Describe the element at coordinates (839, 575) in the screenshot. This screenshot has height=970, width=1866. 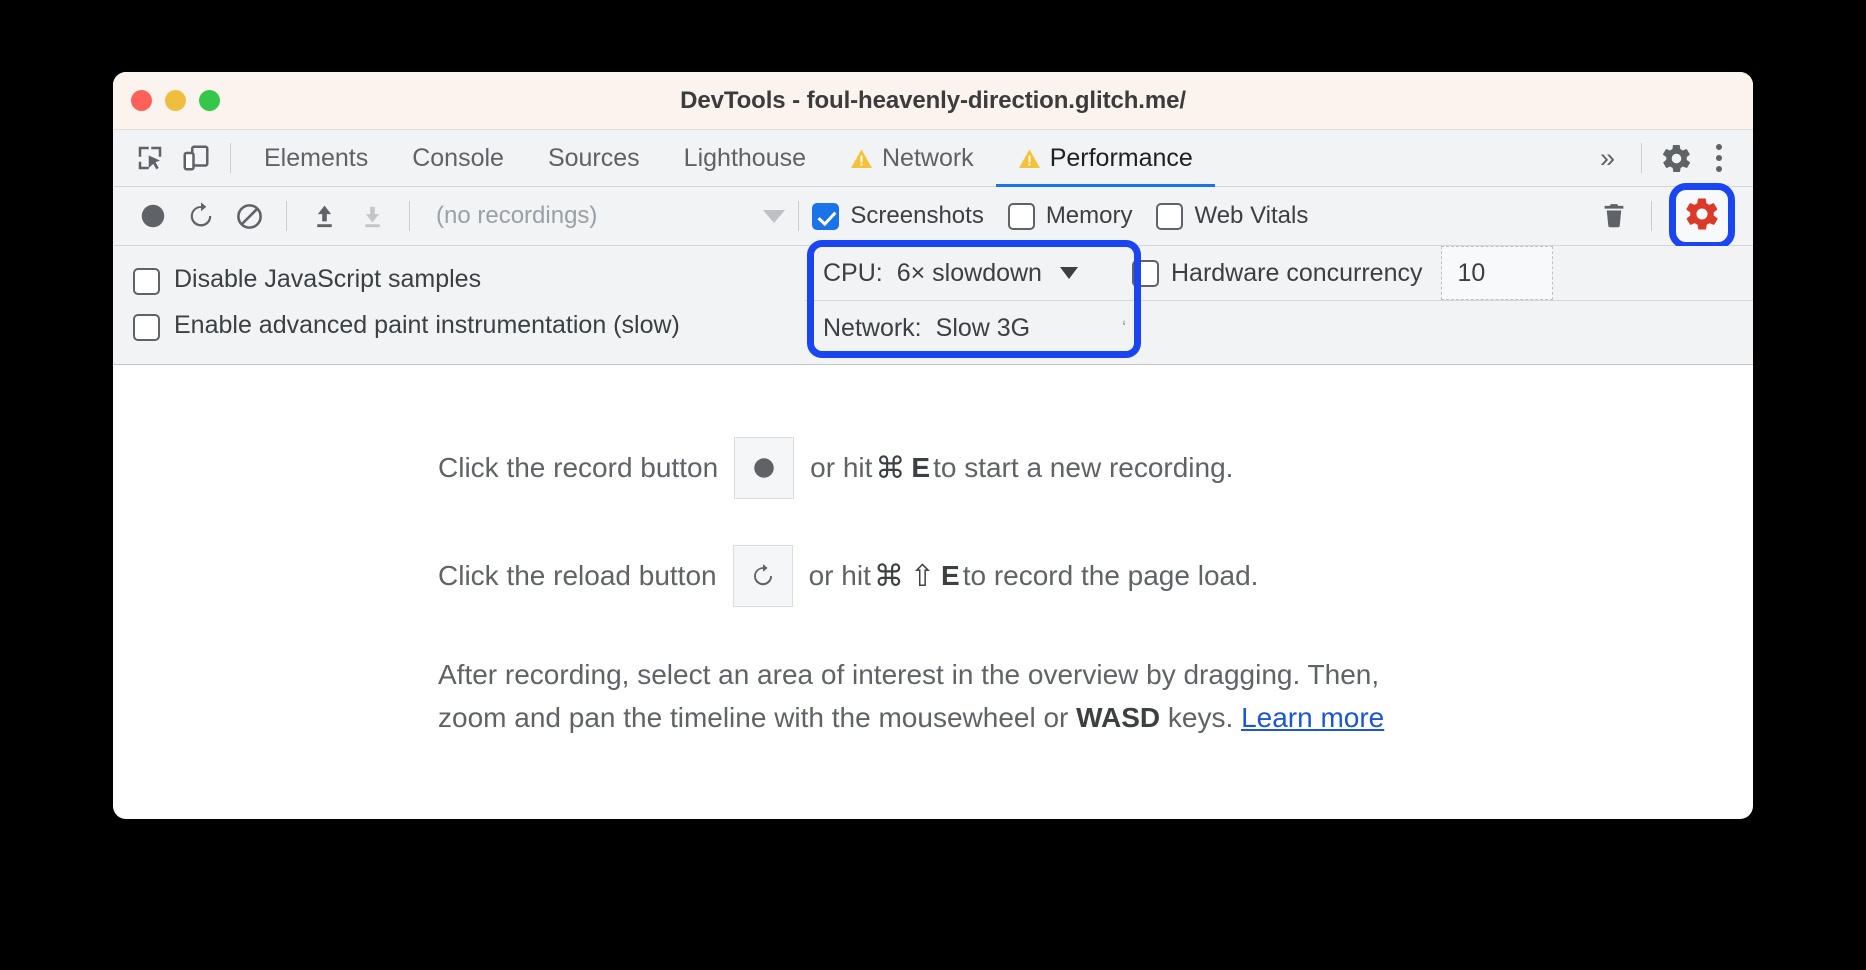
I see `reload-instruction-mid: or hit` at that location.